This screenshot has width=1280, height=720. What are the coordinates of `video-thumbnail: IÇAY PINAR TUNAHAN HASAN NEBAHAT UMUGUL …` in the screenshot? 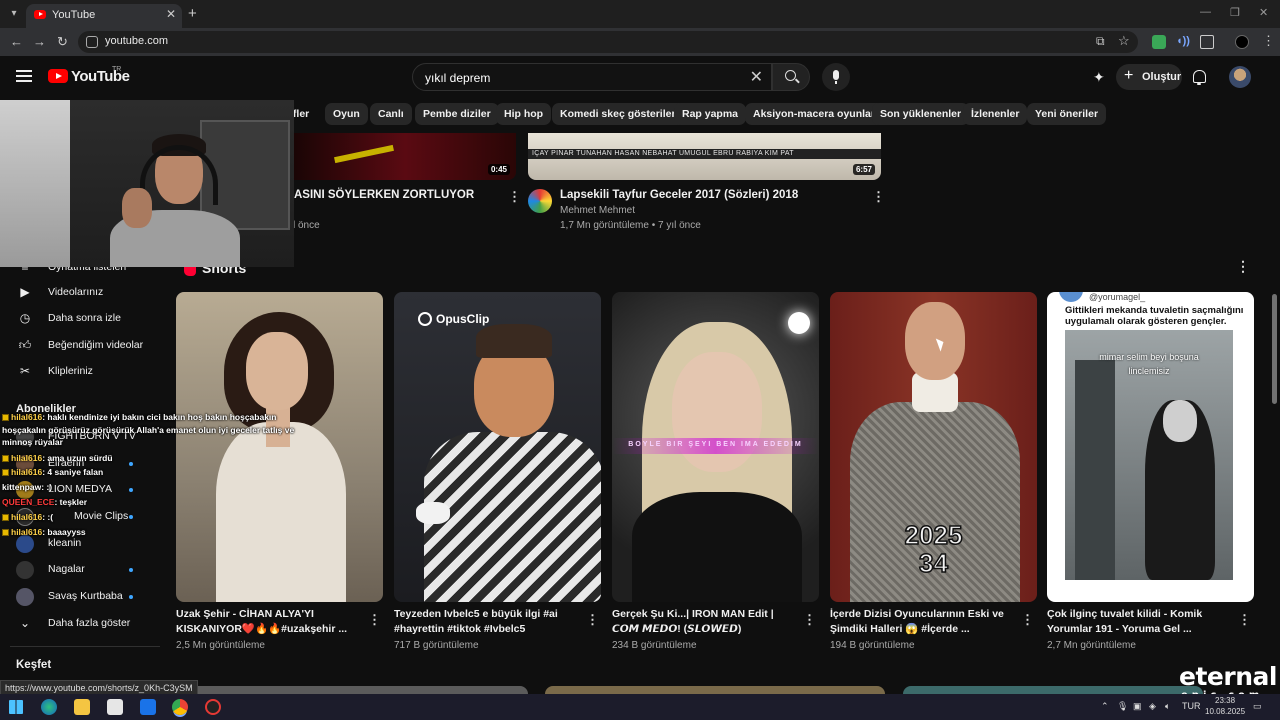 It's located at (704, 156).